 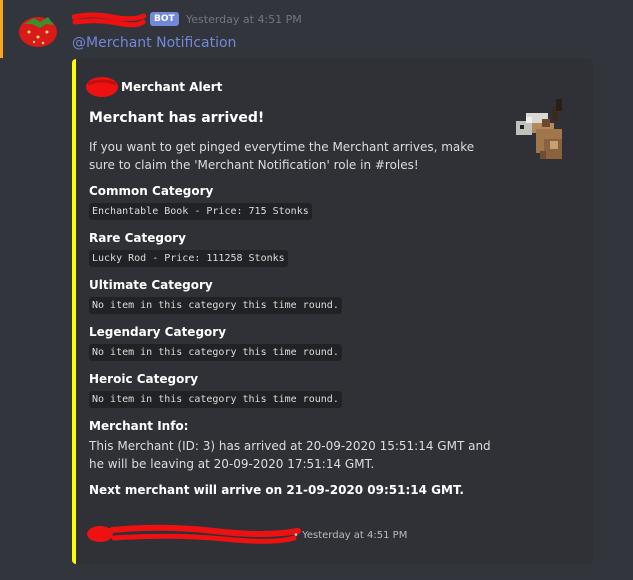 What do you see at coordinates (350, 535) in the screenshot?
I see `embed-footer-timestamp: • Yesterday at 4:51 PM` at bounding box center [350, 535].